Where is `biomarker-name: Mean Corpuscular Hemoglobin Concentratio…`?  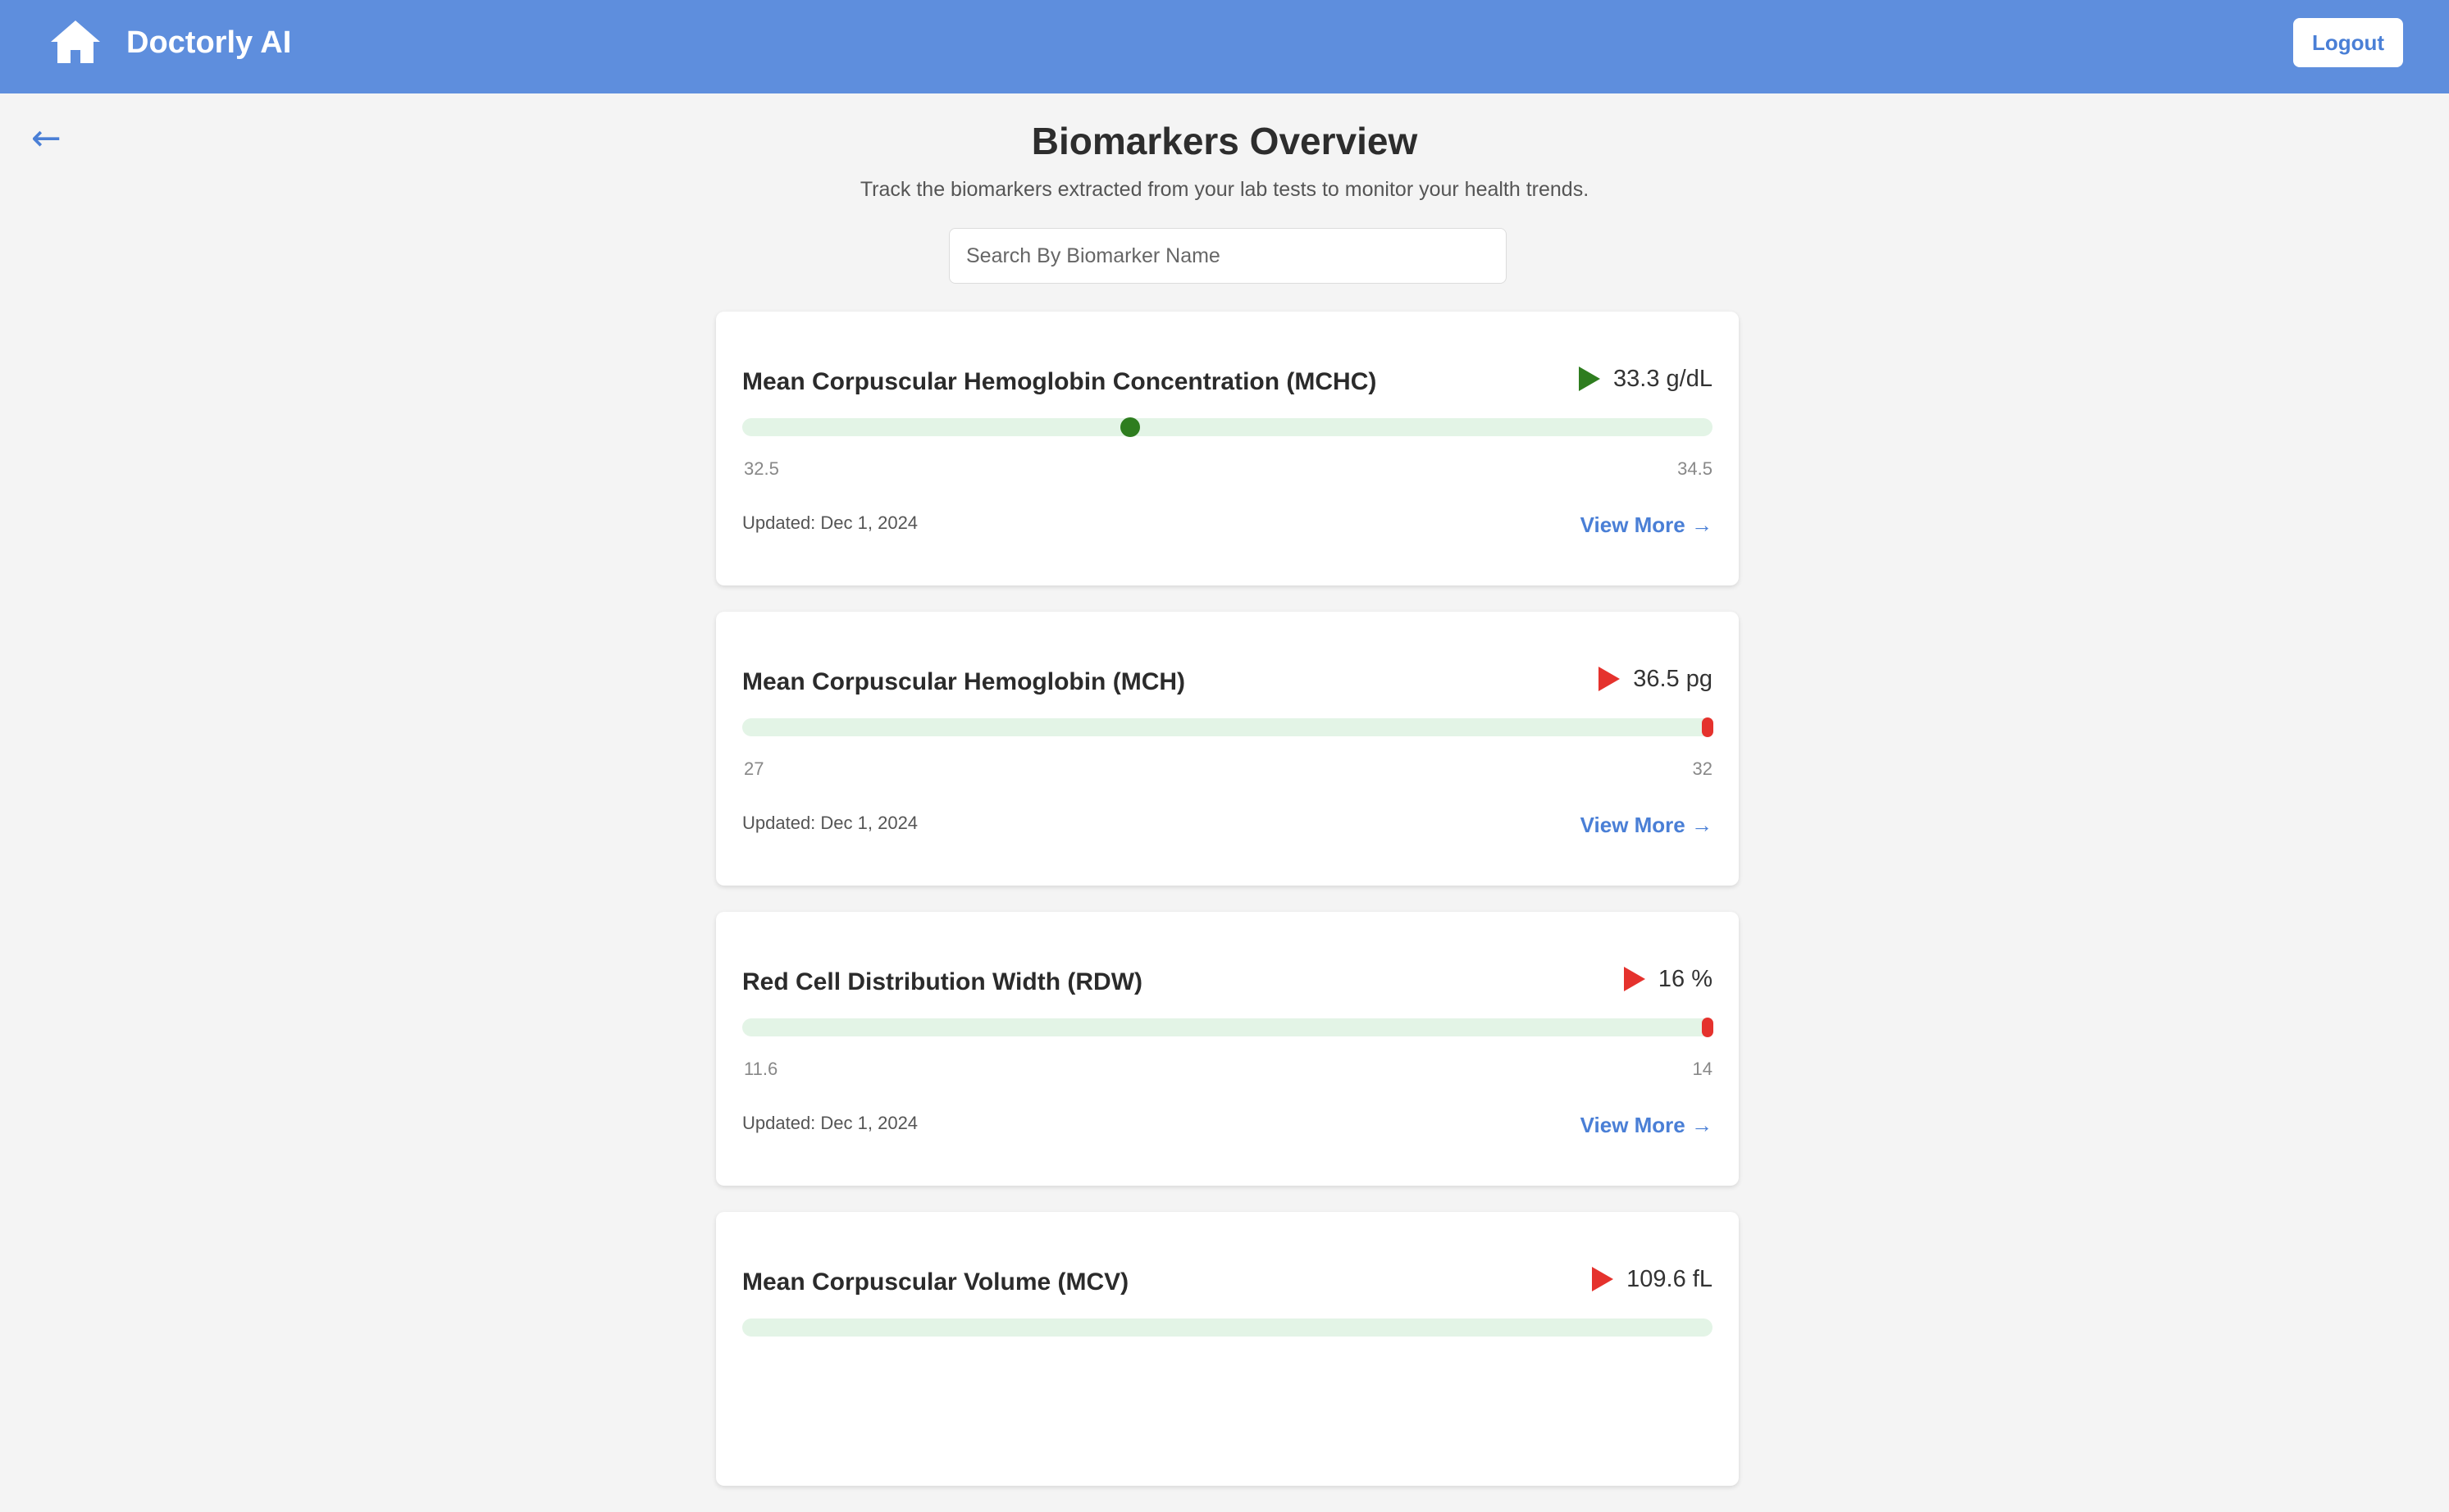 biomarker-name: Mean Corpuscular Hemoglobin Concentratio… is located at coordinates (1059, 381).